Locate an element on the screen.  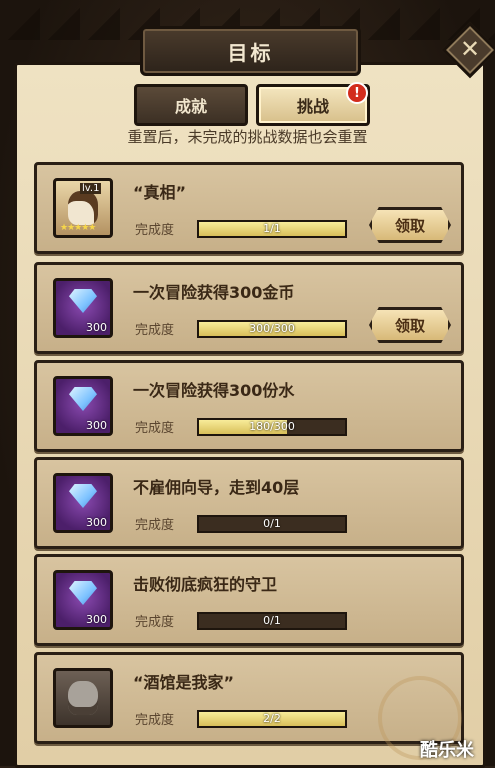
progress-text: 1/1 is located at coordinates (272, 228).